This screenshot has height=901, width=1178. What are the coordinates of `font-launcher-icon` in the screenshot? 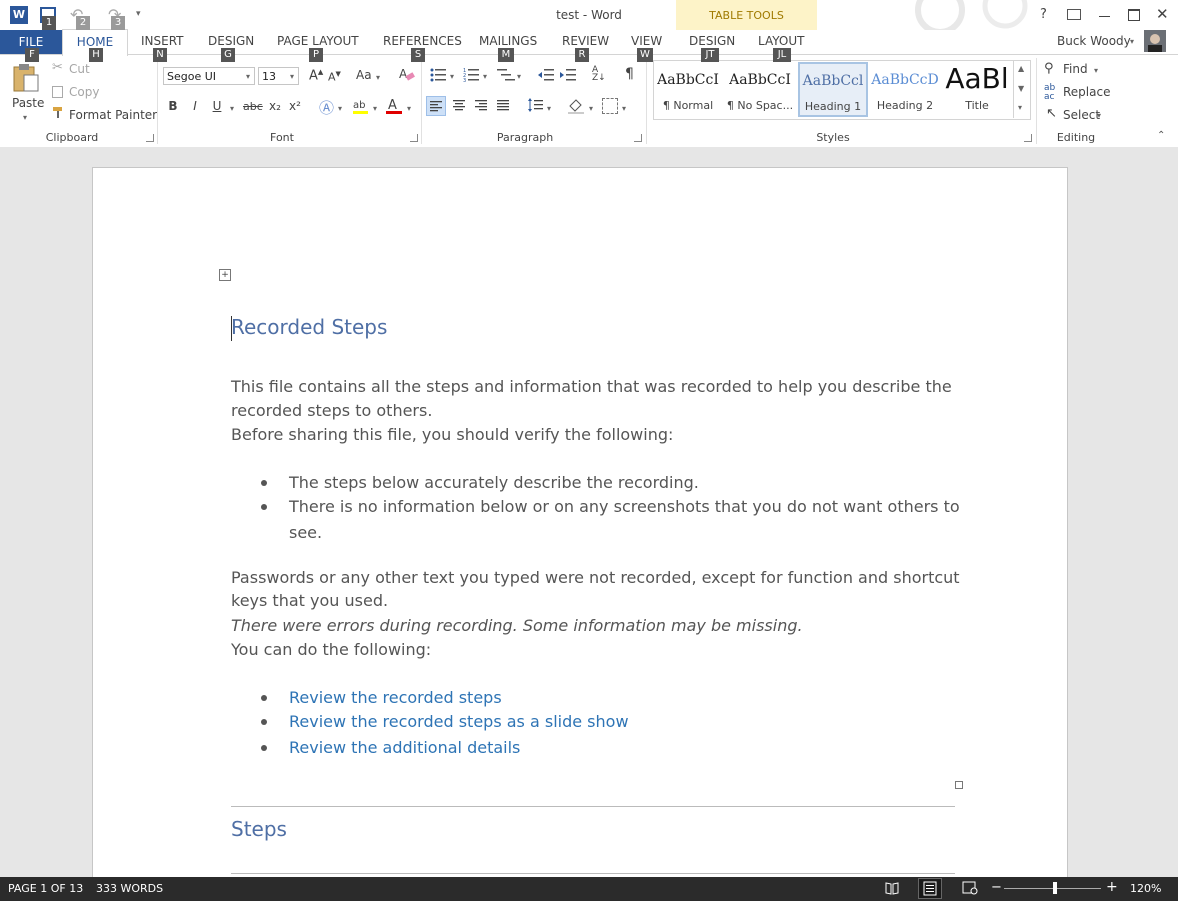 It's located at (414, 138).